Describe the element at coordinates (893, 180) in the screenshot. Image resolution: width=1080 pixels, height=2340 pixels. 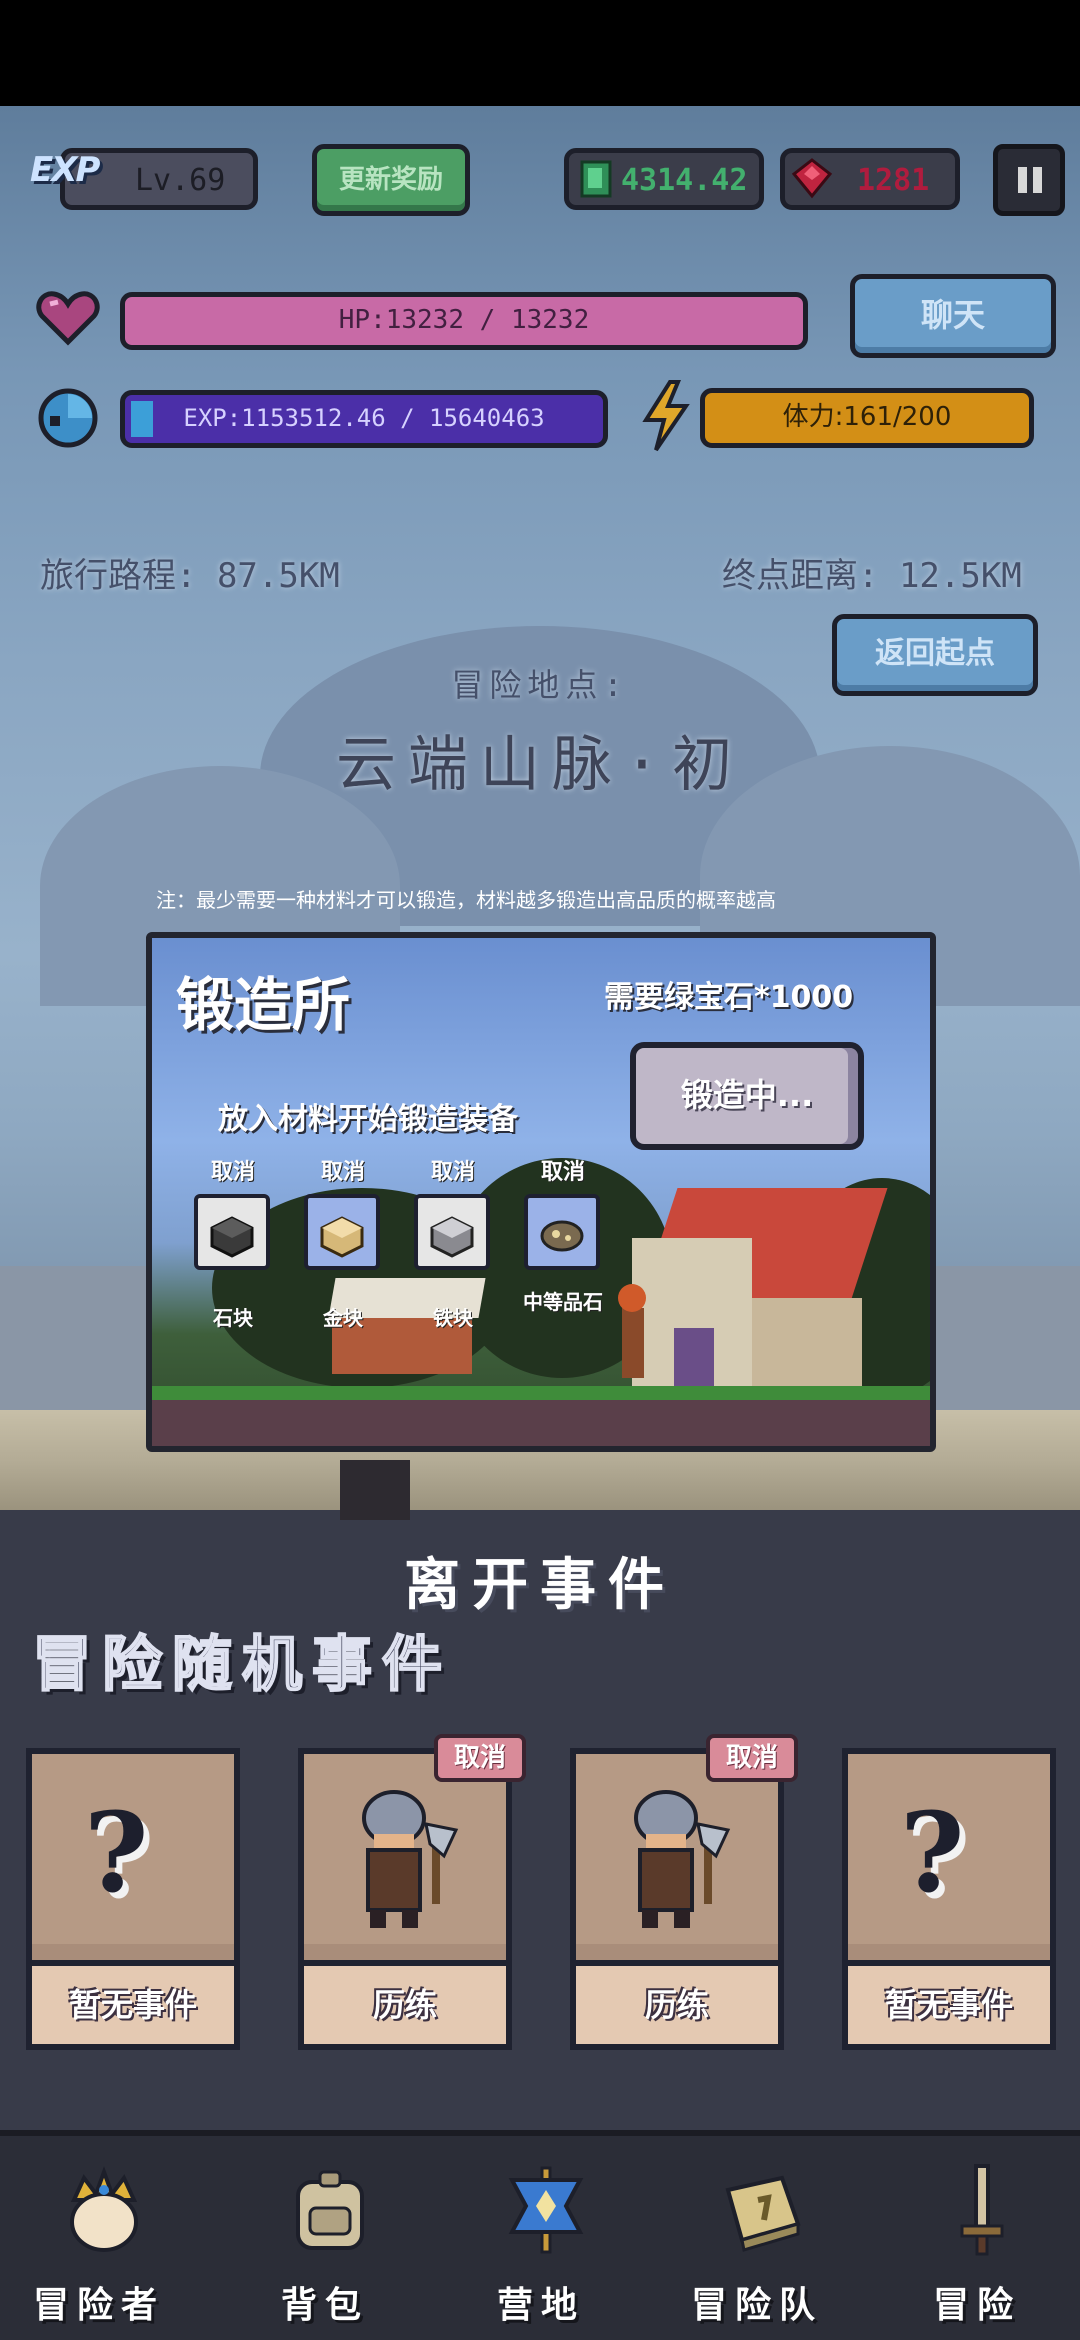
I see `ruby-amount: 1281` at that location.